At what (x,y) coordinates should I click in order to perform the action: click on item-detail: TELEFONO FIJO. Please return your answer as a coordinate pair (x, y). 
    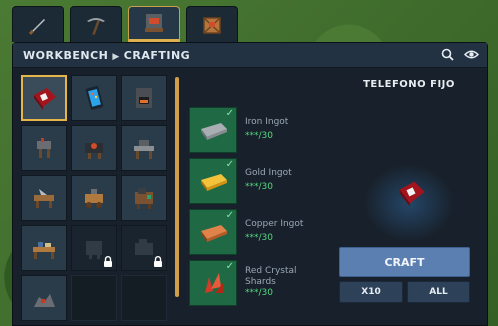
    Looking at the image, I should click on (409, 84).